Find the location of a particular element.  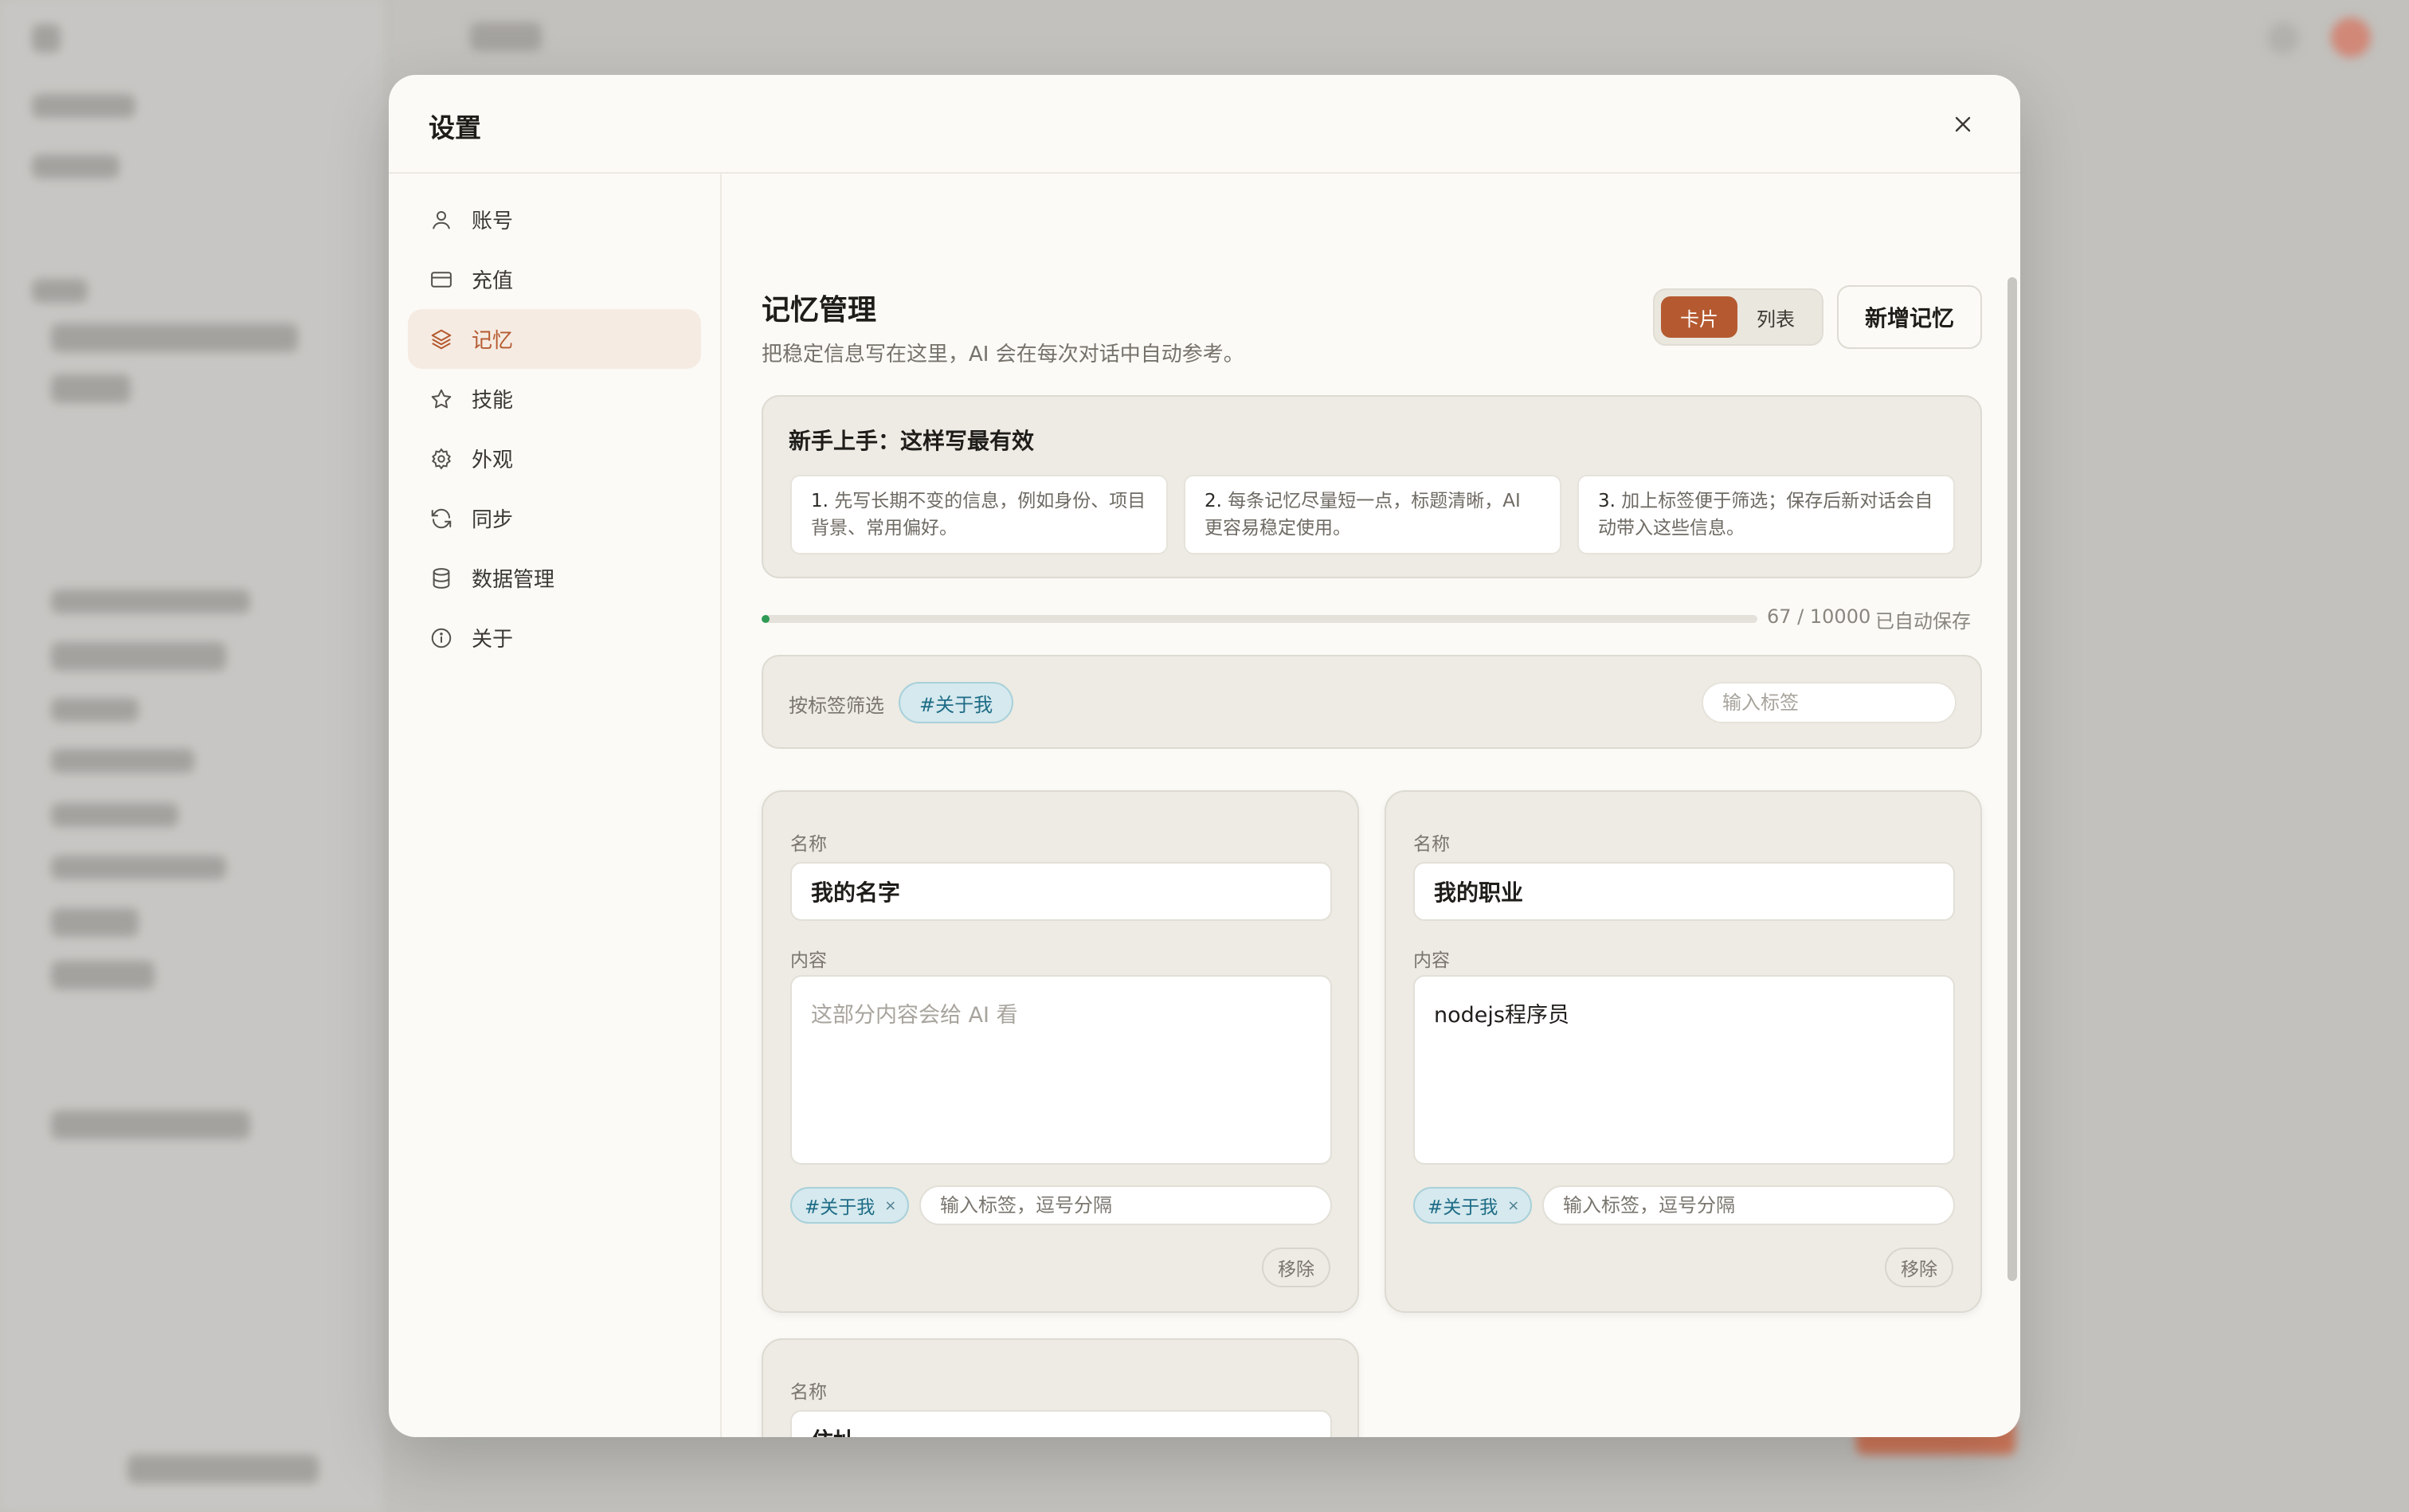

modal-header: 设置 is located at coordinates (1204, 125).